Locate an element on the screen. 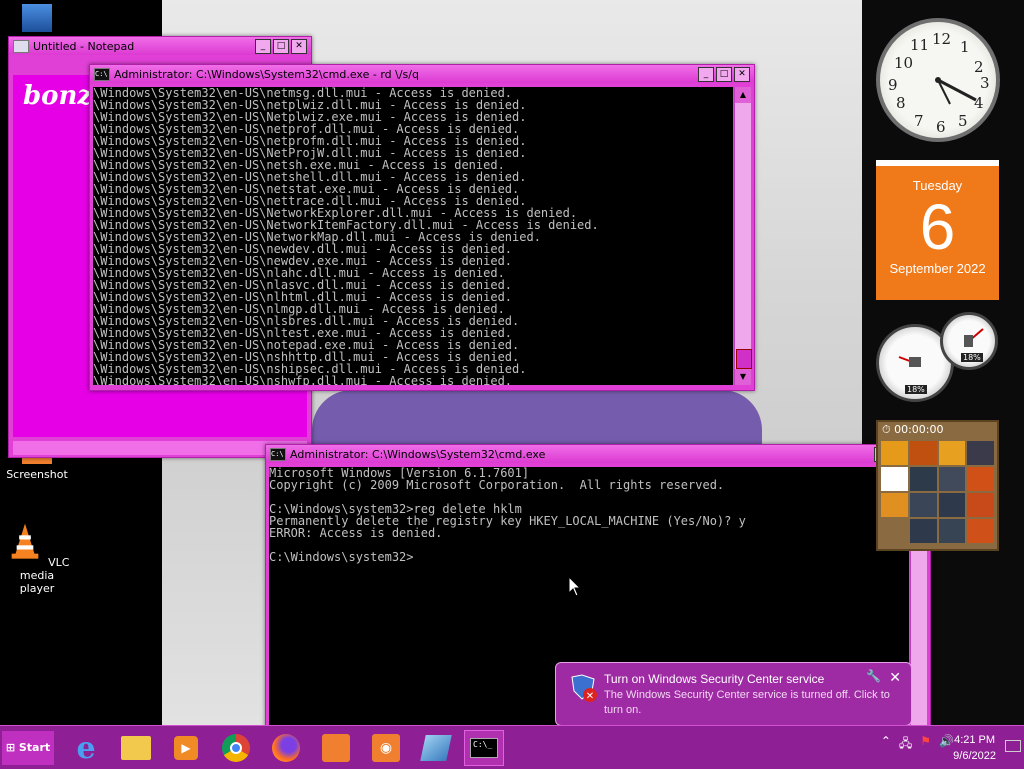 Image resolution: width=1024 pixels, height=769 pixels. camera-icon: ◉ is located at coordinates (386, 748).